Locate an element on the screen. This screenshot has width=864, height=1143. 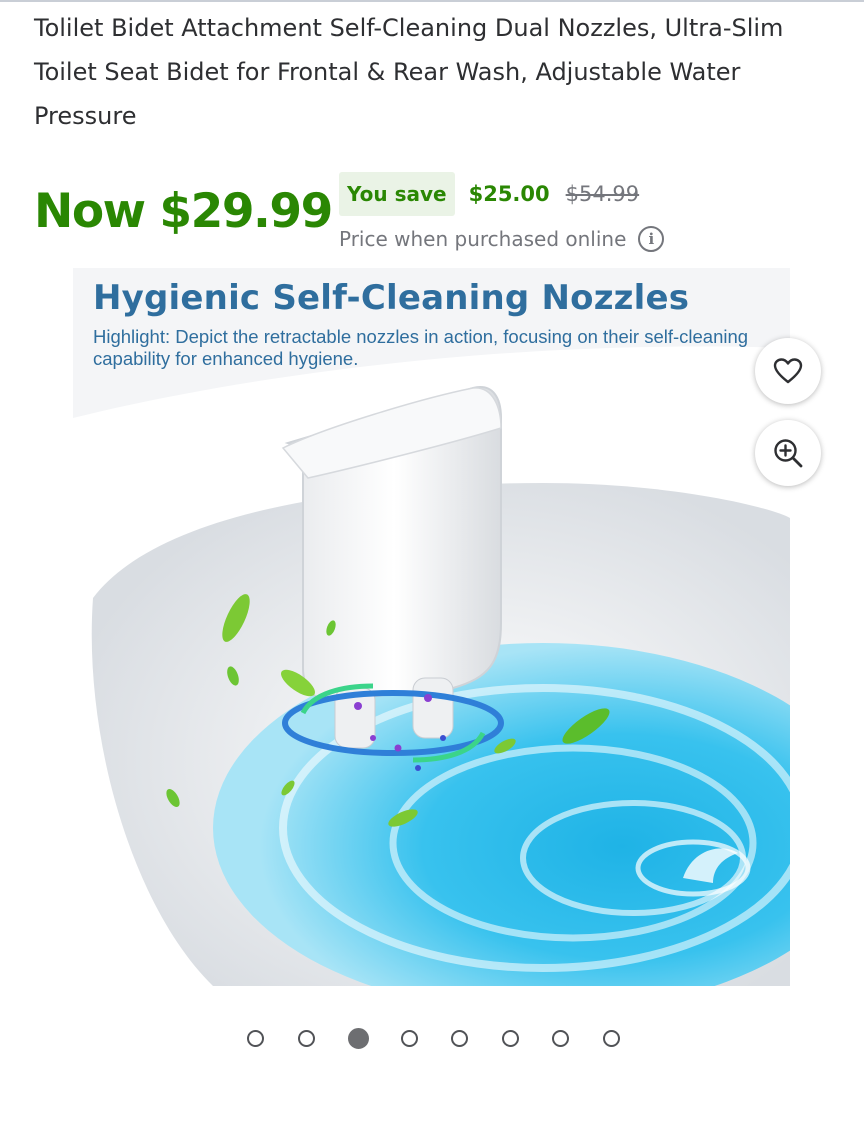
heart-icon is located at coordinates (788, 371).